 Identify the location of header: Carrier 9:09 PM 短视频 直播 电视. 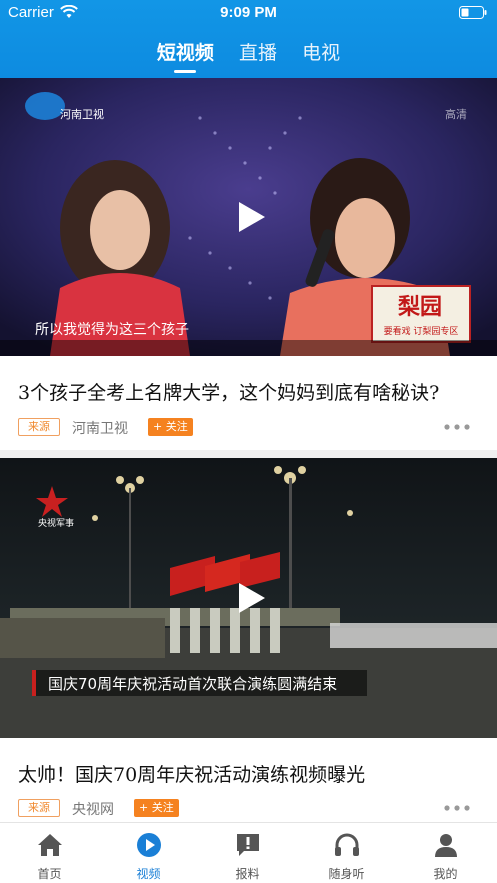
(248, 39).